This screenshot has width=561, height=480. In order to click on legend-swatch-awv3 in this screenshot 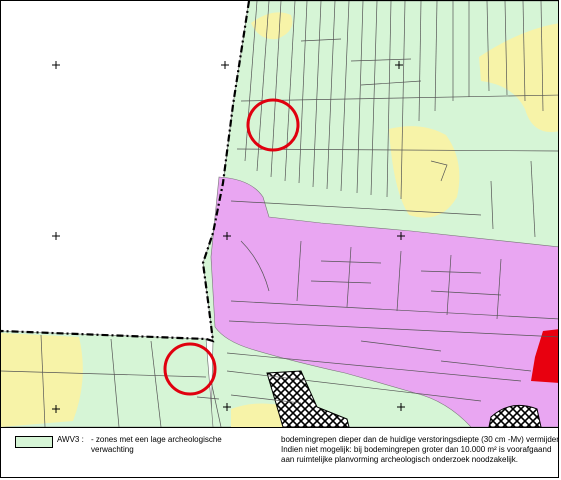, I will do `click(34, 442)`.